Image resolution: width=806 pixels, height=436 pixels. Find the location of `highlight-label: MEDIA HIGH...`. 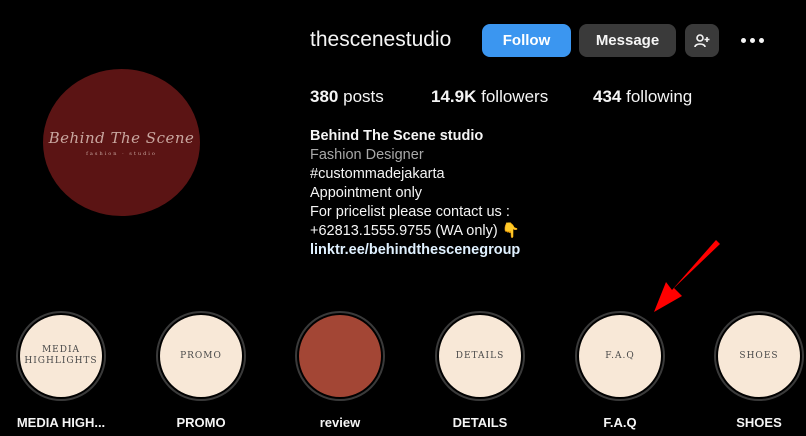

highlight-label: MEDIA HIGH... is located at coordinates (61, 422).